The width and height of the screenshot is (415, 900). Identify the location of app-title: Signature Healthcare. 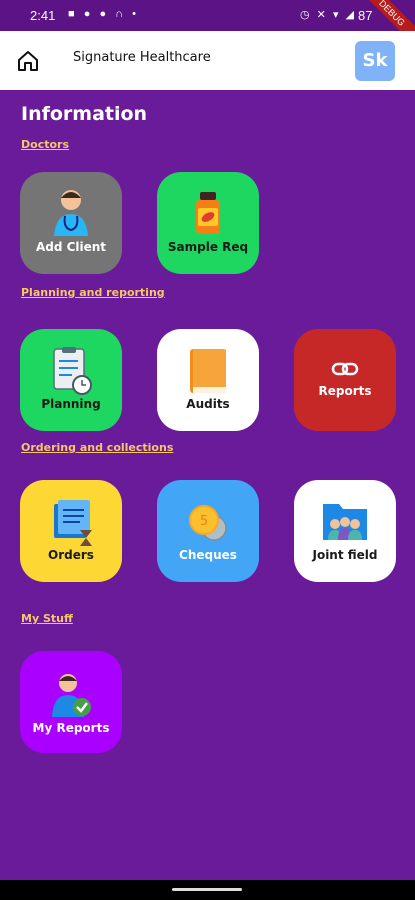
(142, 57).